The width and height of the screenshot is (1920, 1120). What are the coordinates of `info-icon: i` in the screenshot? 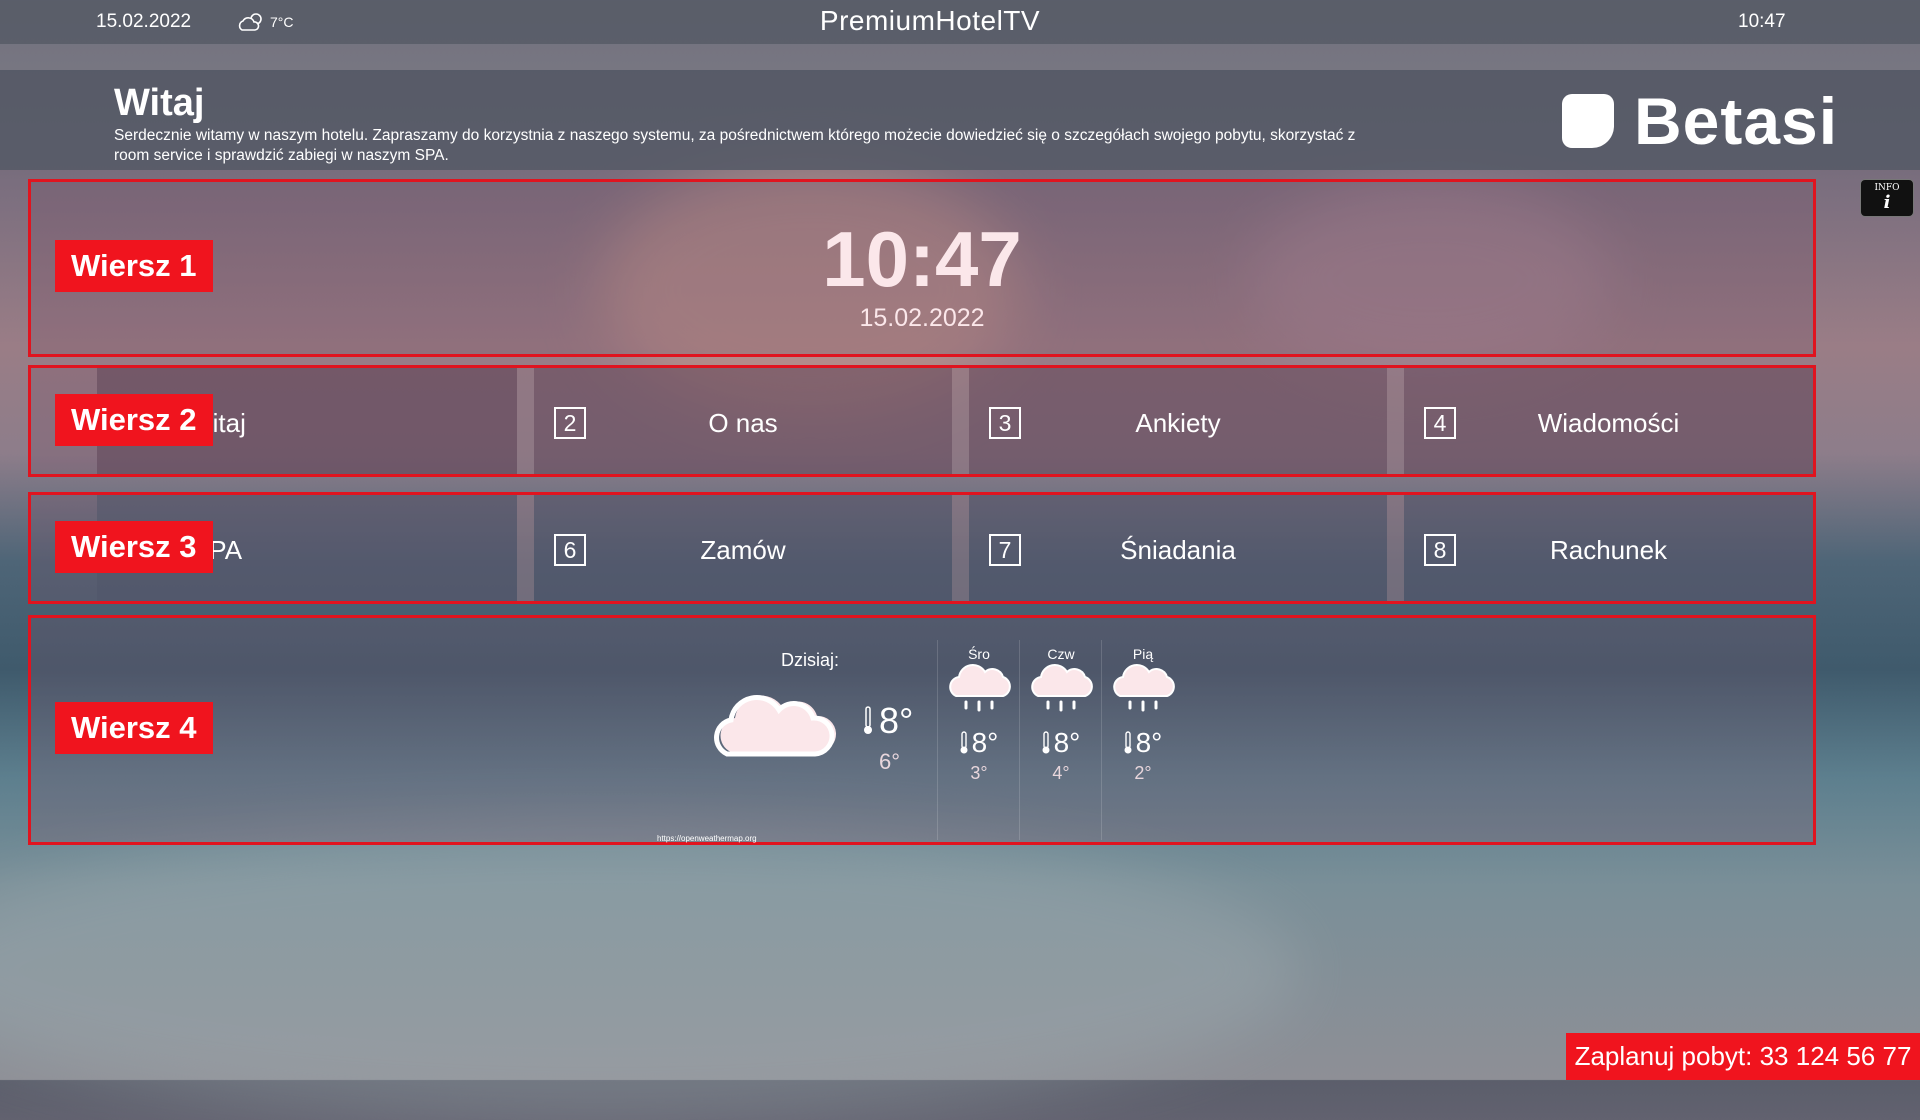 It's located at (1887, 202).